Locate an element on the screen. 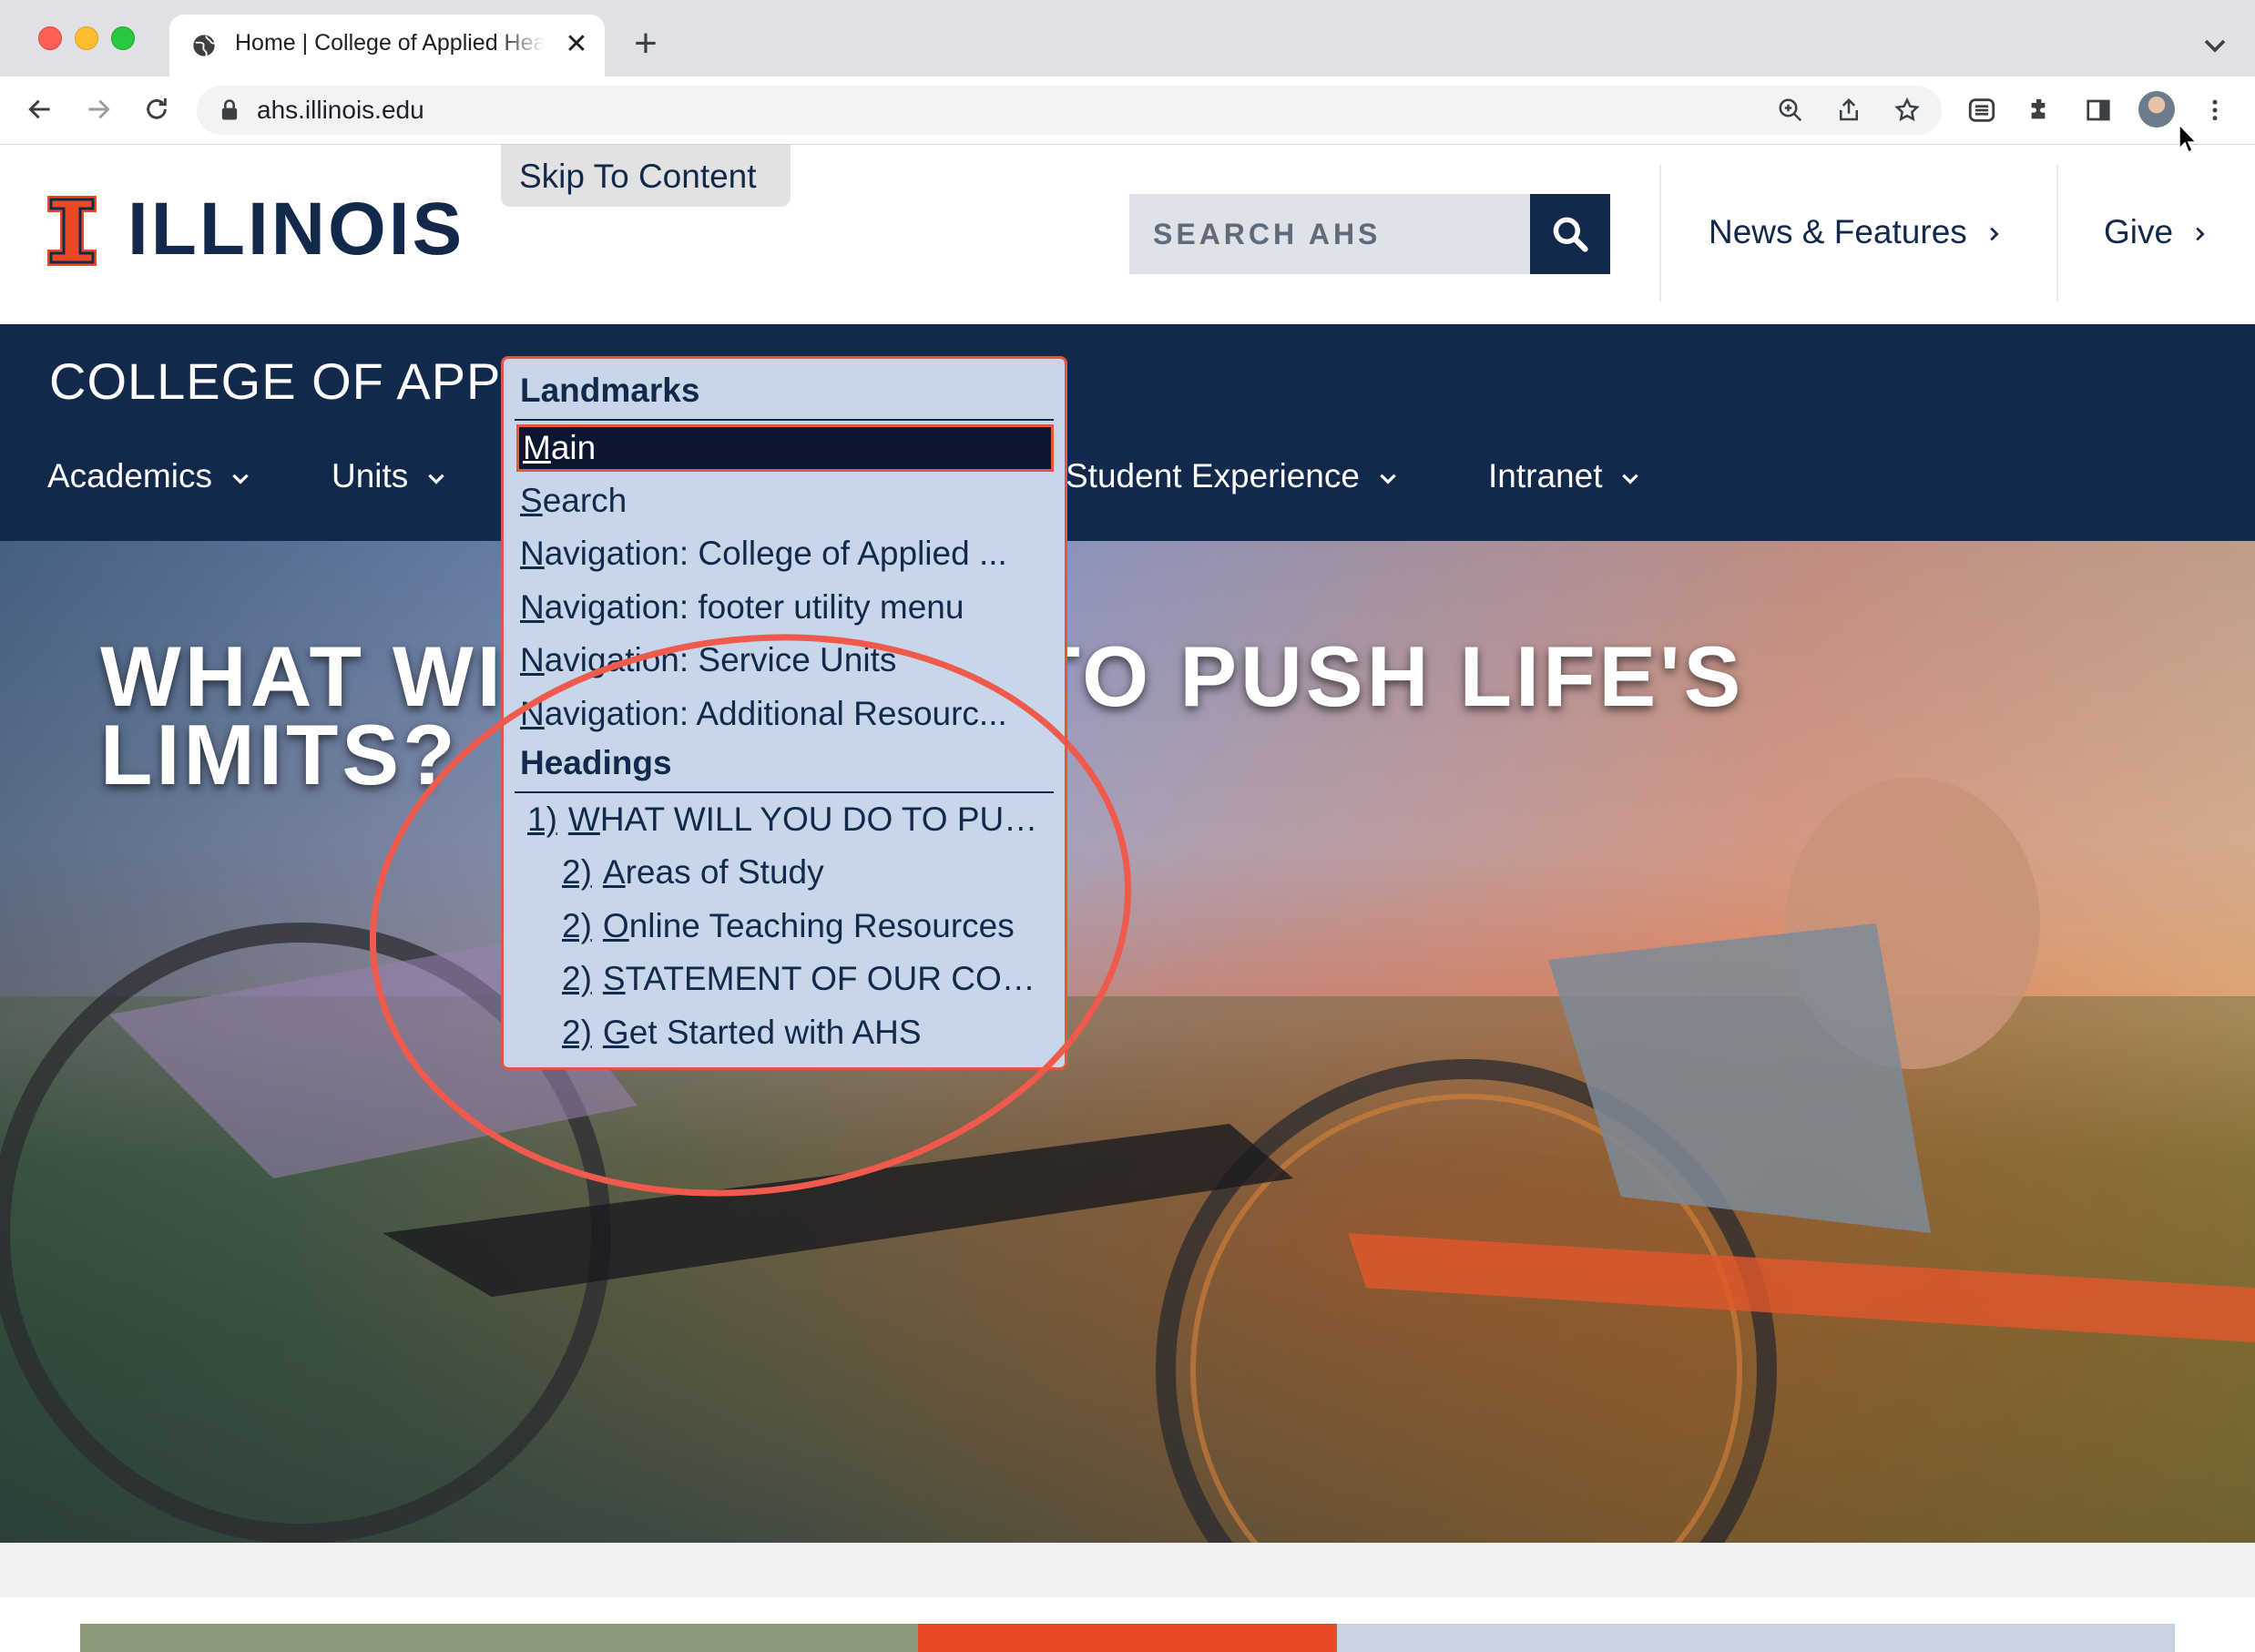  heading-item-get-started: 2) Get Started with AHS is located at coordinates (785, 1032).